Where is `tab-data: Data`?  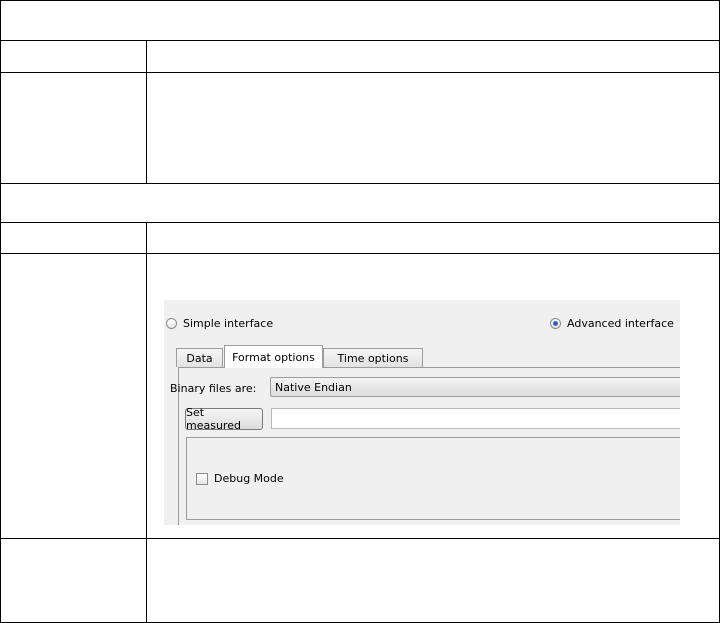 tab-data: Data is located at coordinates (199, 357).